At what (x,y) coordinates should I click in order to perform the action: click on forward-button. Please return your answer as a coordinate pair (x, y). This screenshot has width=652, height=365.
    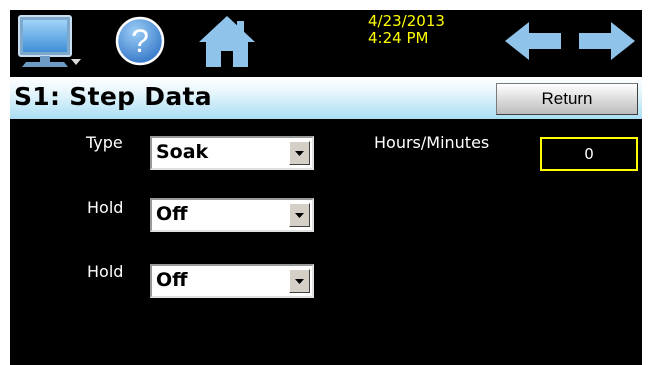
    Looking at the image, I should click on (607, 41).